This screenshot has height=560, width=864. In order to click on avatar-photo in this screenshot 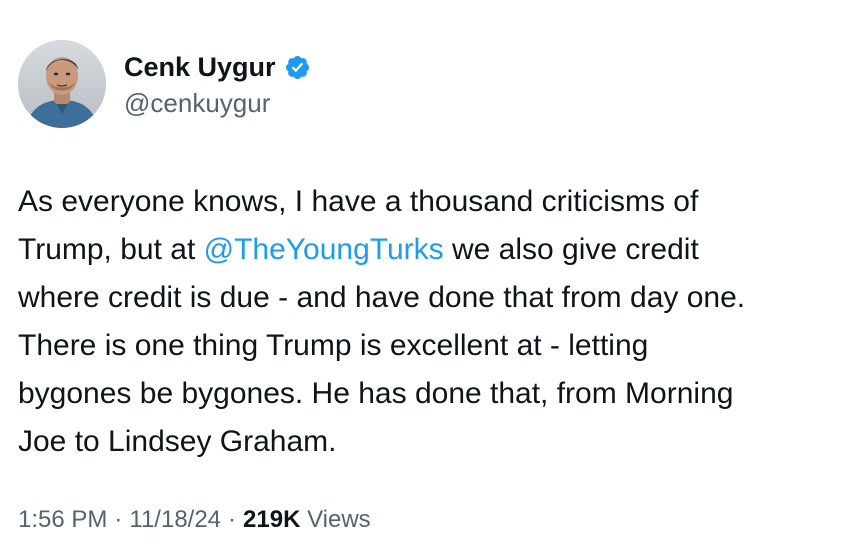, I will do `click(62, 84)`.